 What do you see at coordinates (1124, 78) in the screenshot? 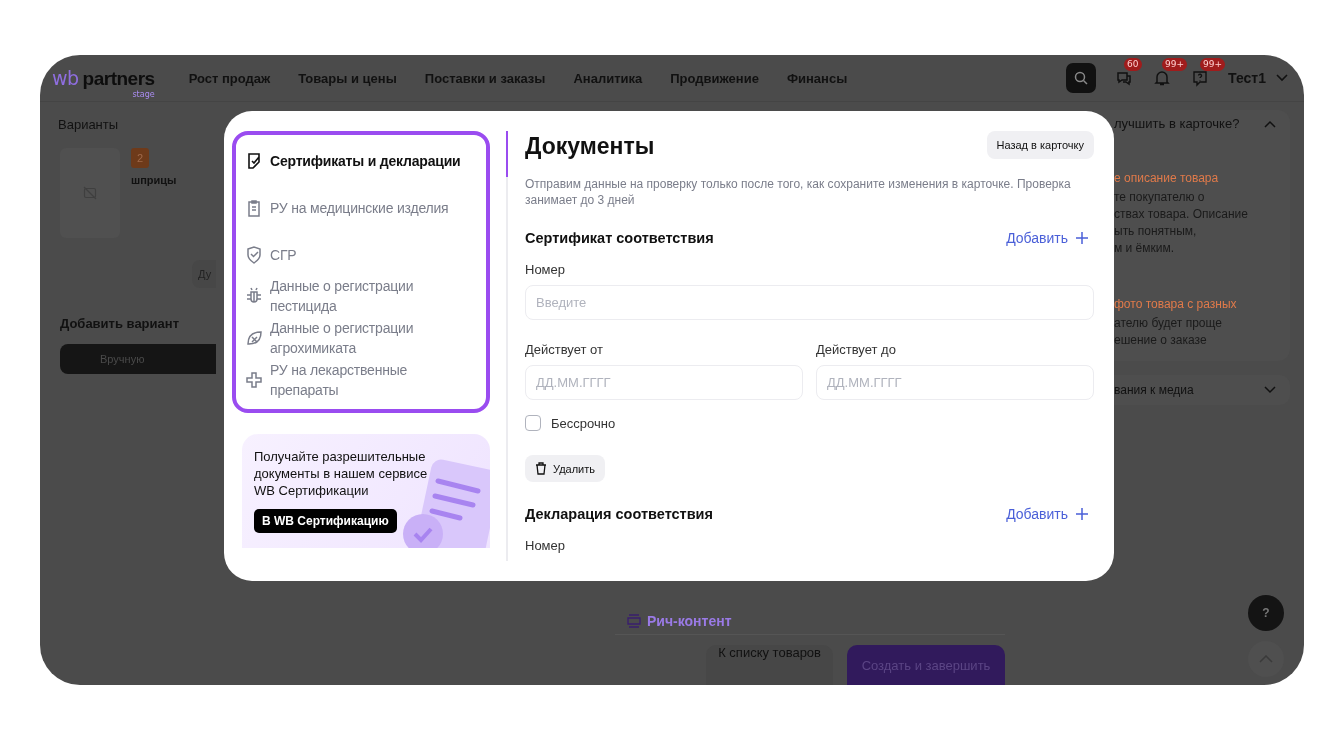
I see `chat-icon` at bounding box center [1124, 78].